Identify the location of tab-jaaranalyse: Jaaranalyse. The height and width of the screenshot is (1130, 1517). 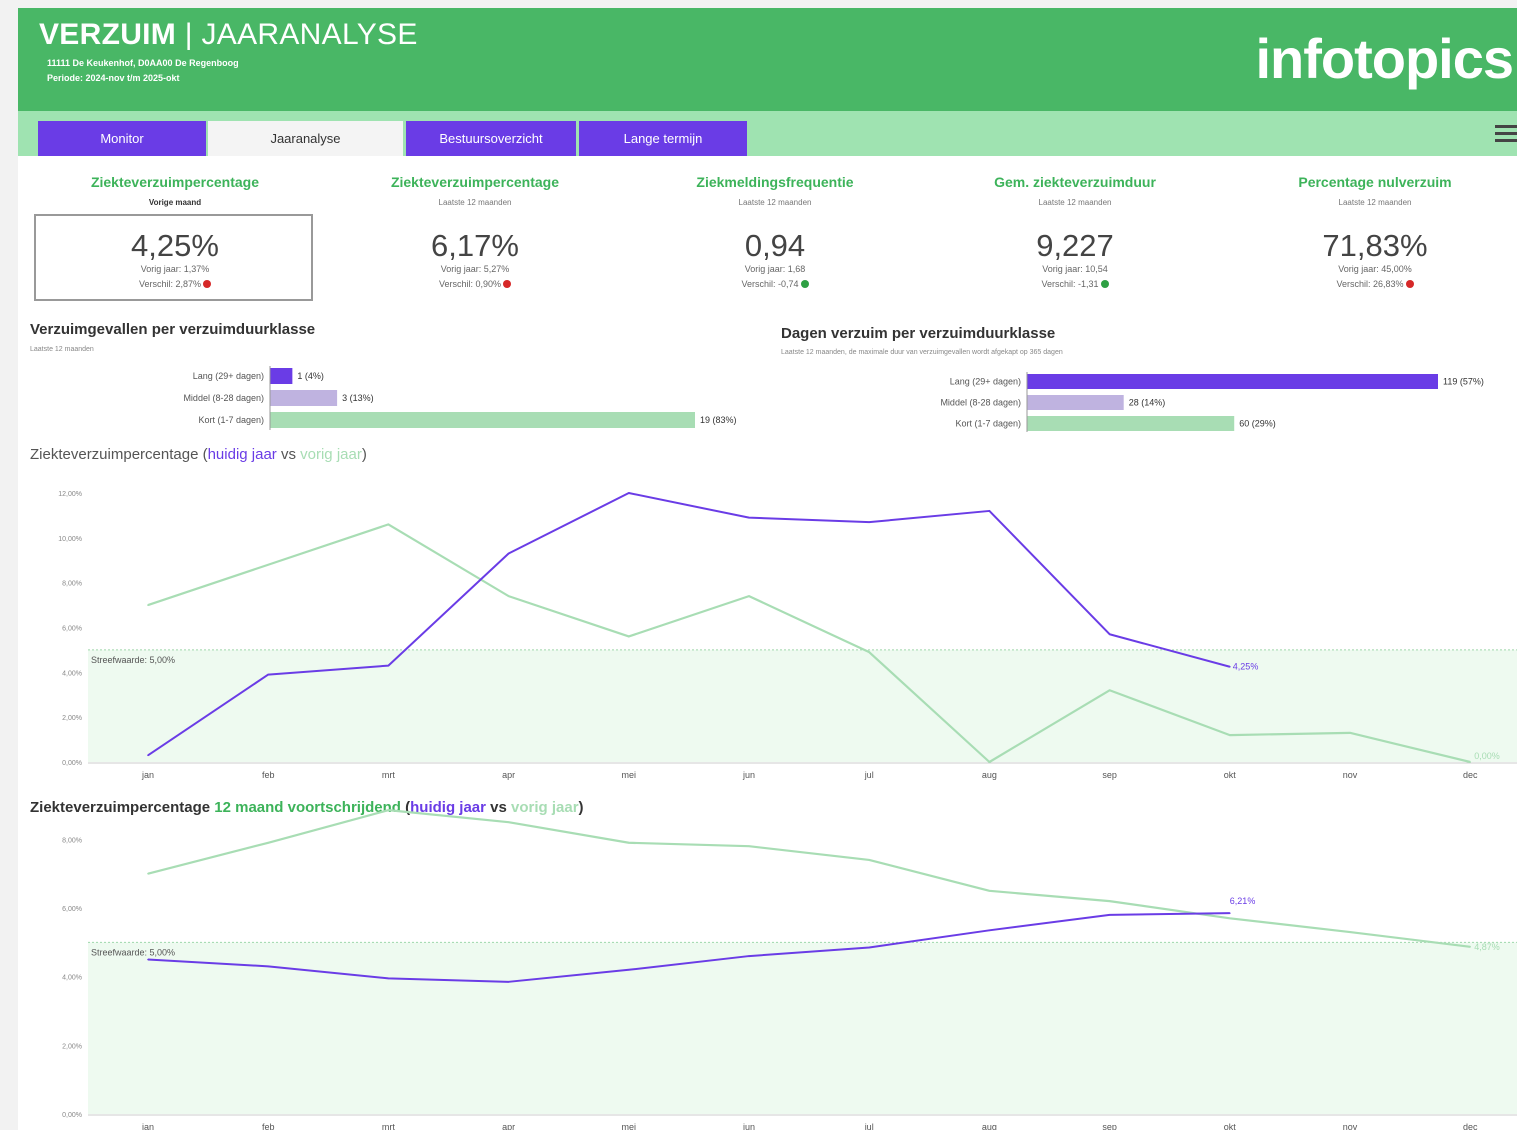
(305, 138).